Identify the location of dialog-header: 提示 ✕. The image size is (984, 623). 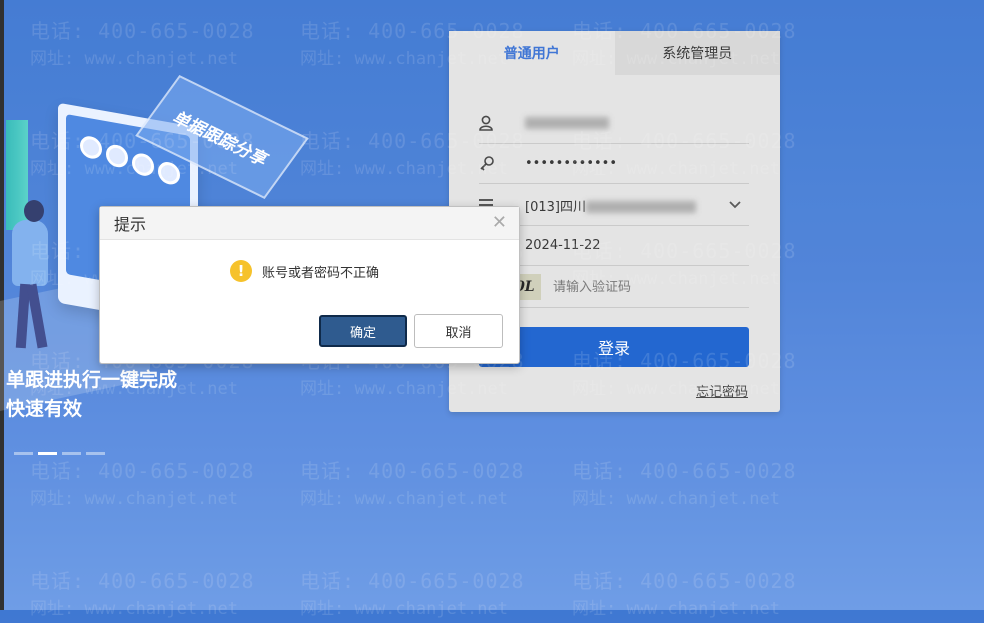
(309, 223).